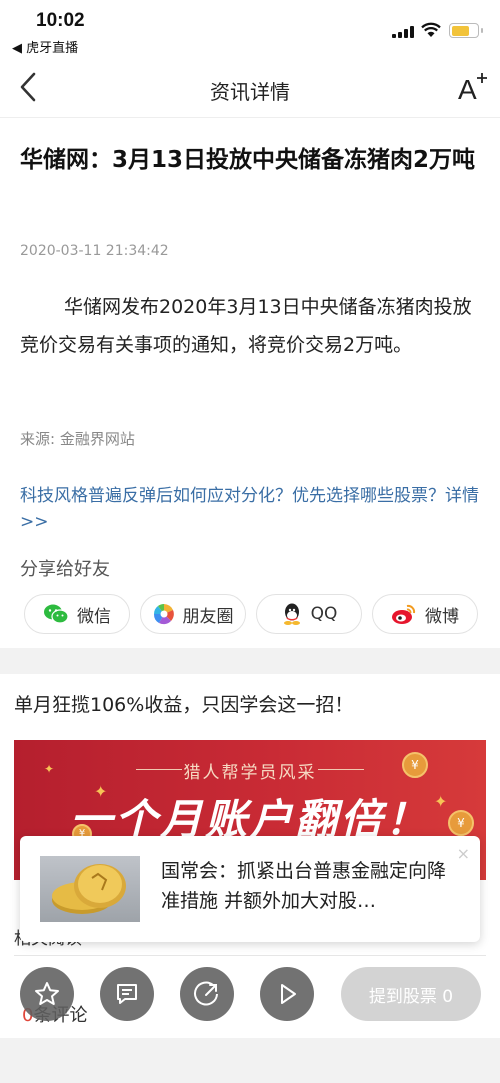 Image resolution: width=500 pixels, height=1083 pixels. I want to click on share-weibo-button: 微博, so click(425, 614).